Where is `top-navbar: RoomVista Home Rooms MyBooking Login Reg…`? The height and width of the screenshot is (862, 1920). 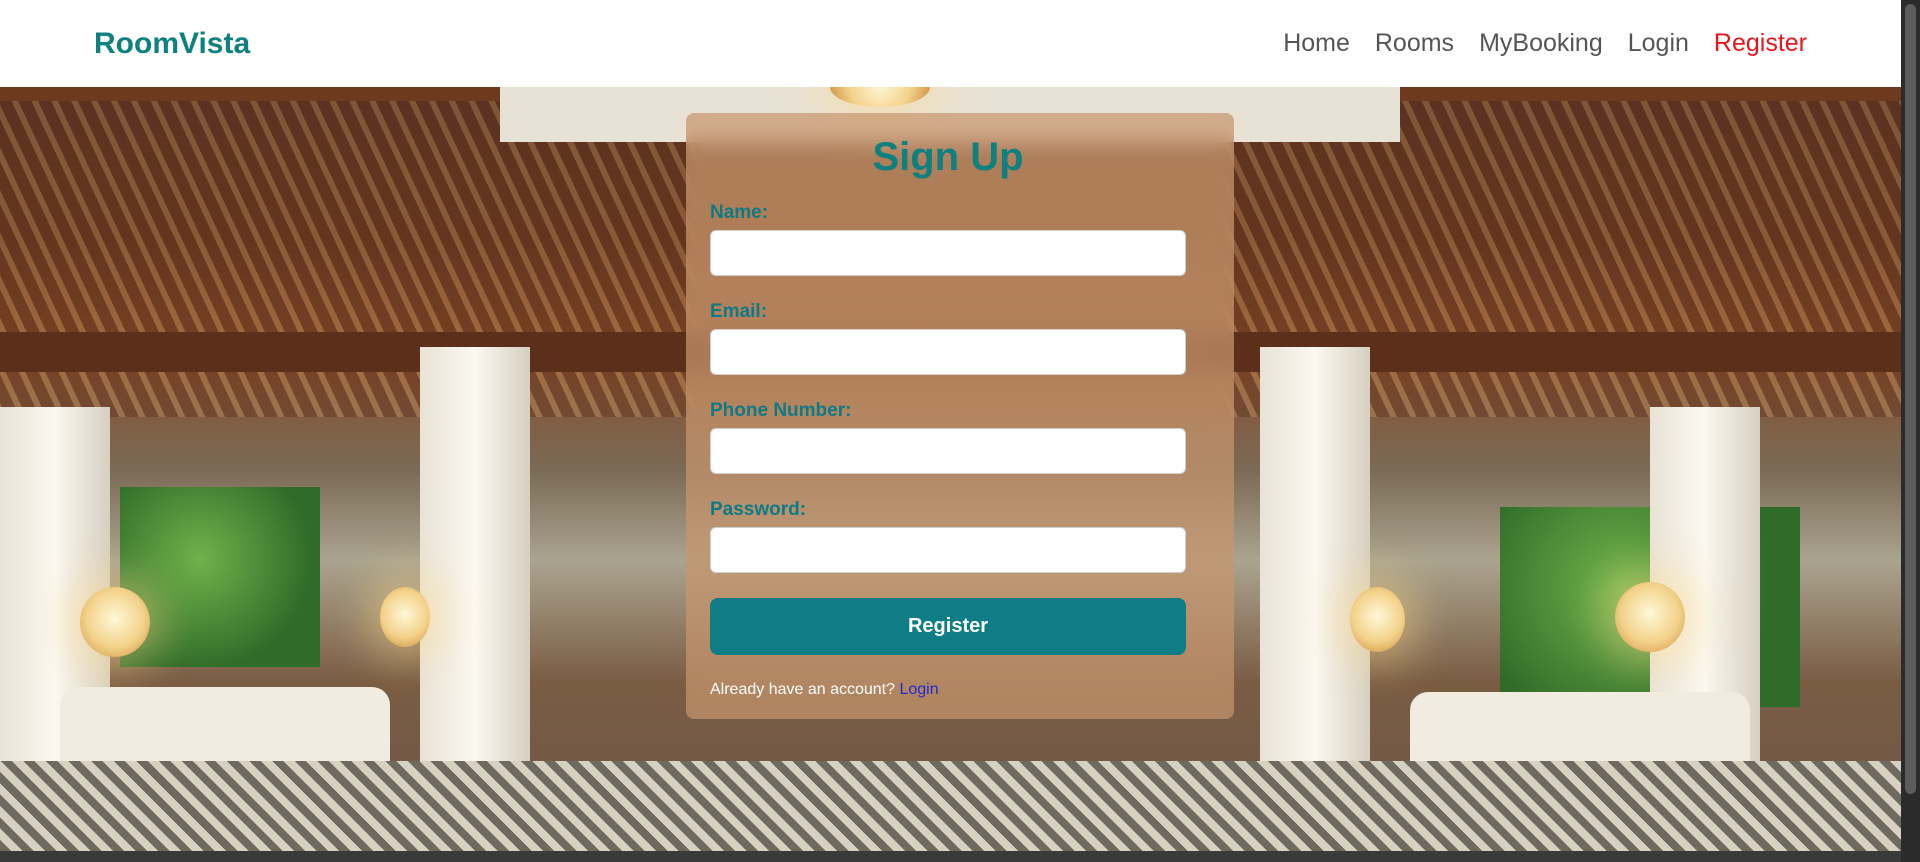 top-navbar: RoomVista Home Rooms MyBooking Login Reg… is located at coordinates (950, 43).